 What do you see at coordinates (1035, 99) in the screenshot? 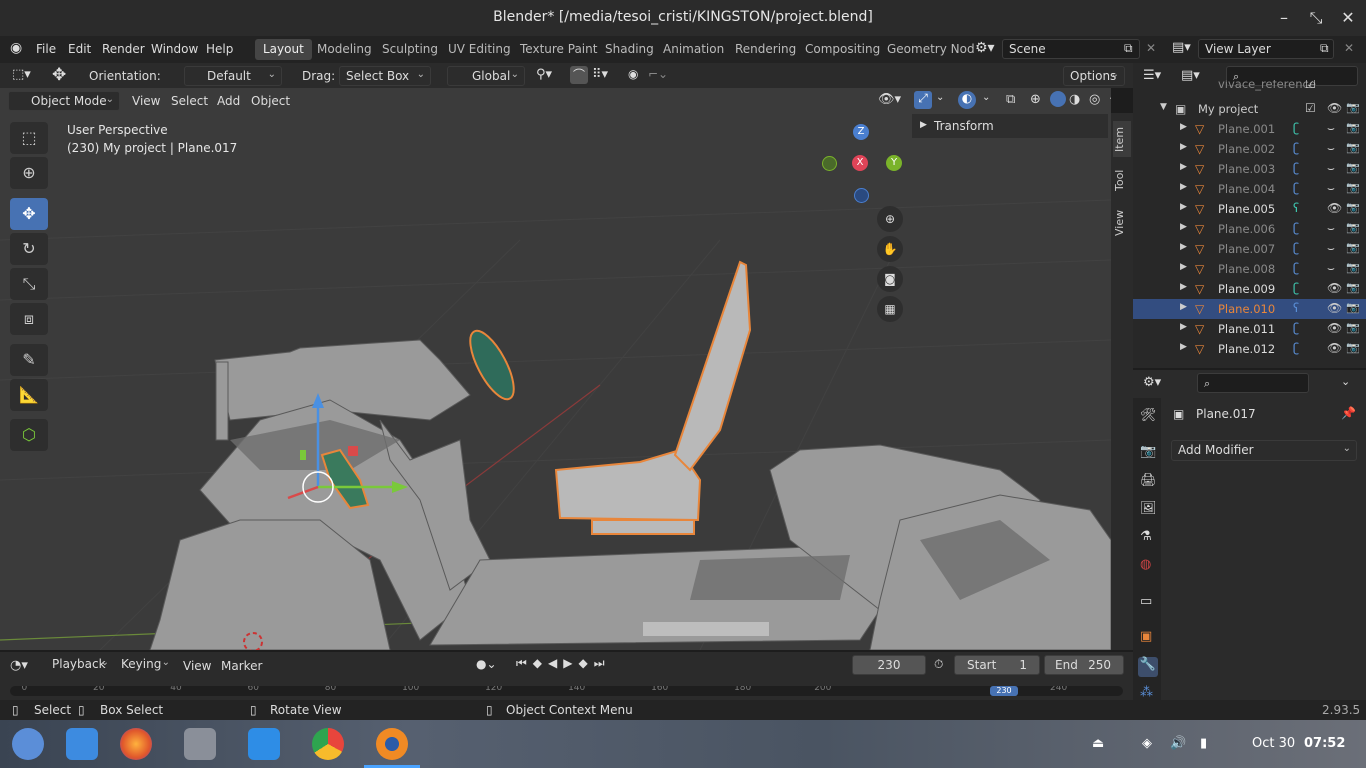
I see `wireframe-shading-icon: ⊕` at bounding box center [1035, 99].